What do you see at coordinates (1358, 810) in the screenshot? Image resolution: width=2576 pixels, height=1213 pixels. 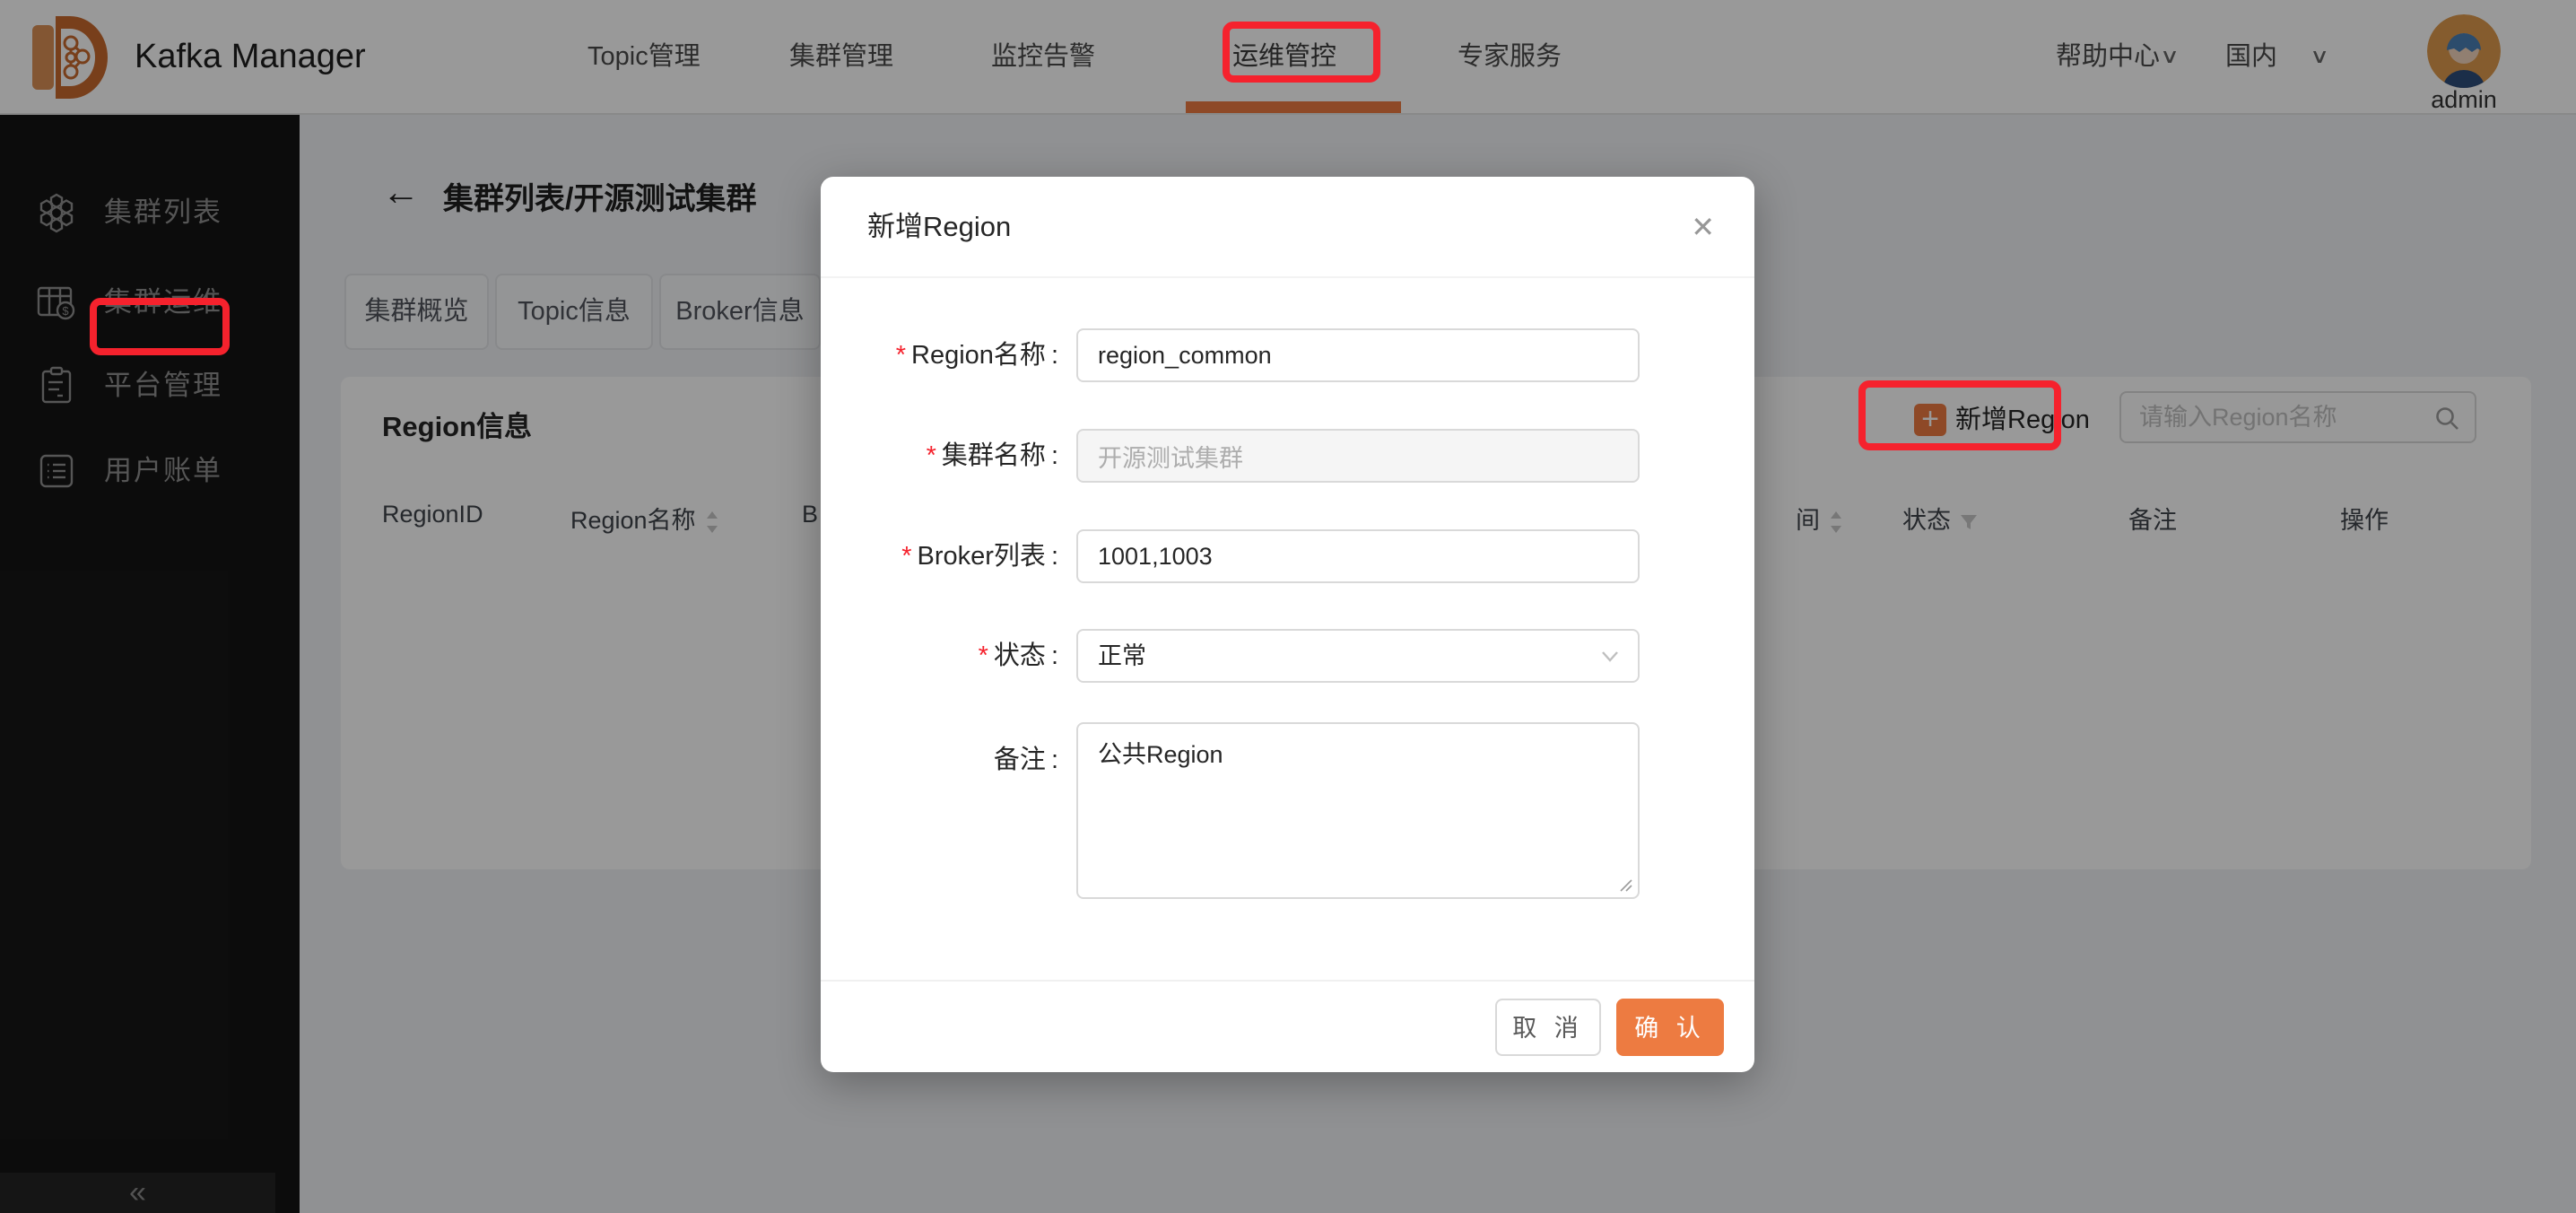 I see `remark-textarea: 公共Region` at bounding box center [1358, 810].